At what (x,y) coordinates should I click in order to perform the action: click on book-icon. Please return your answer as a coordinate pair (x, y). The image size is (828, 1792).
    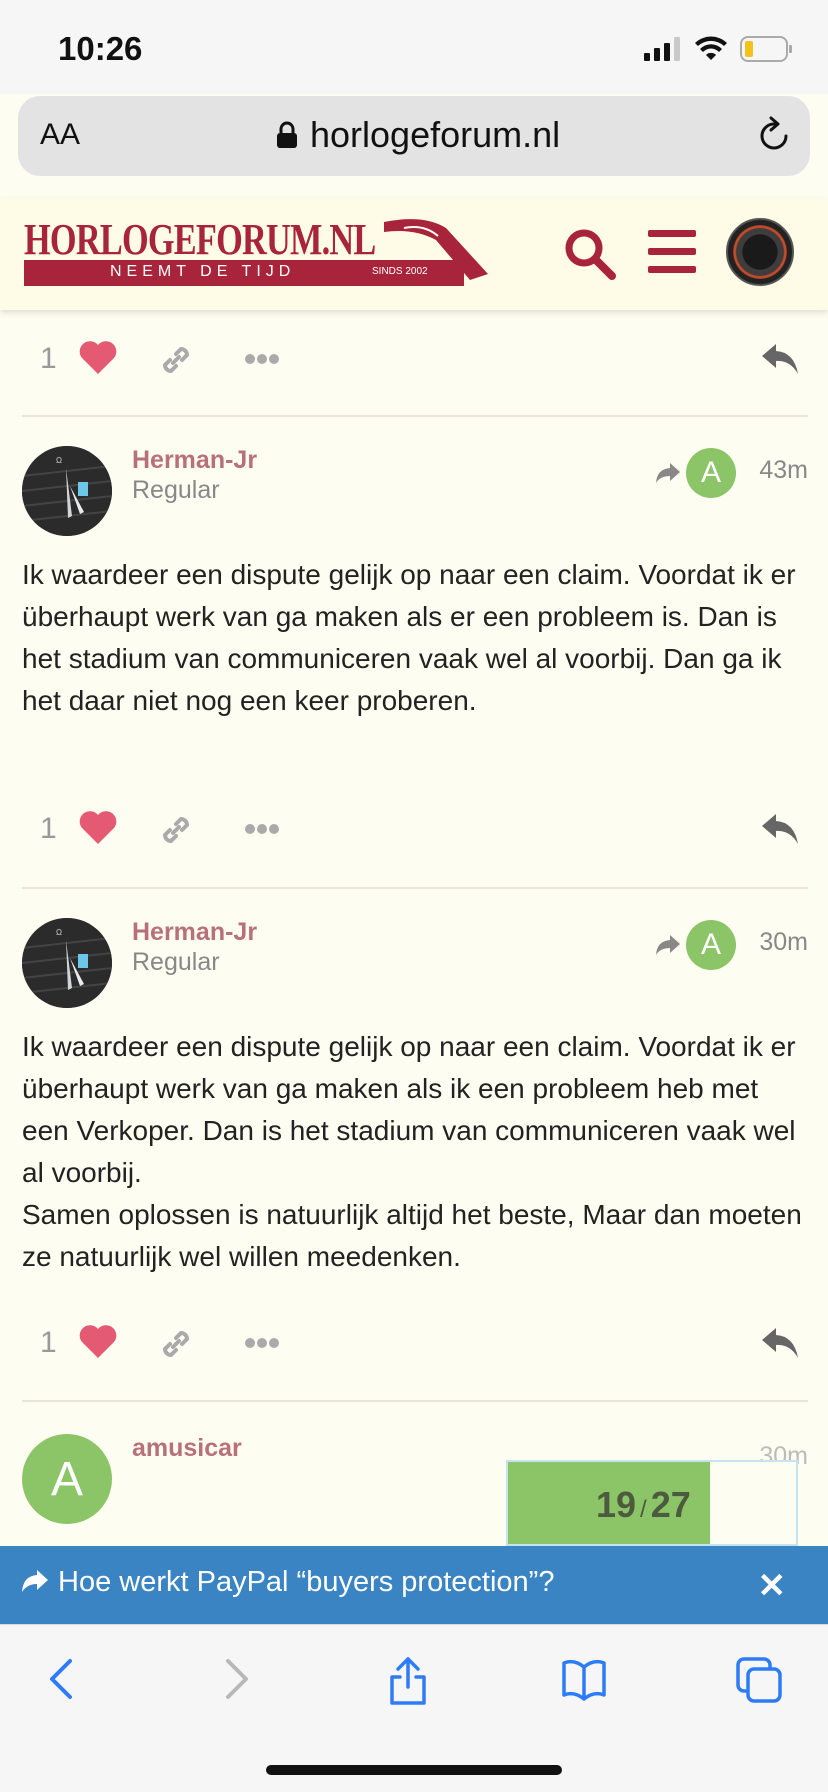
    Looking at the image, I should click on (584, 1680).